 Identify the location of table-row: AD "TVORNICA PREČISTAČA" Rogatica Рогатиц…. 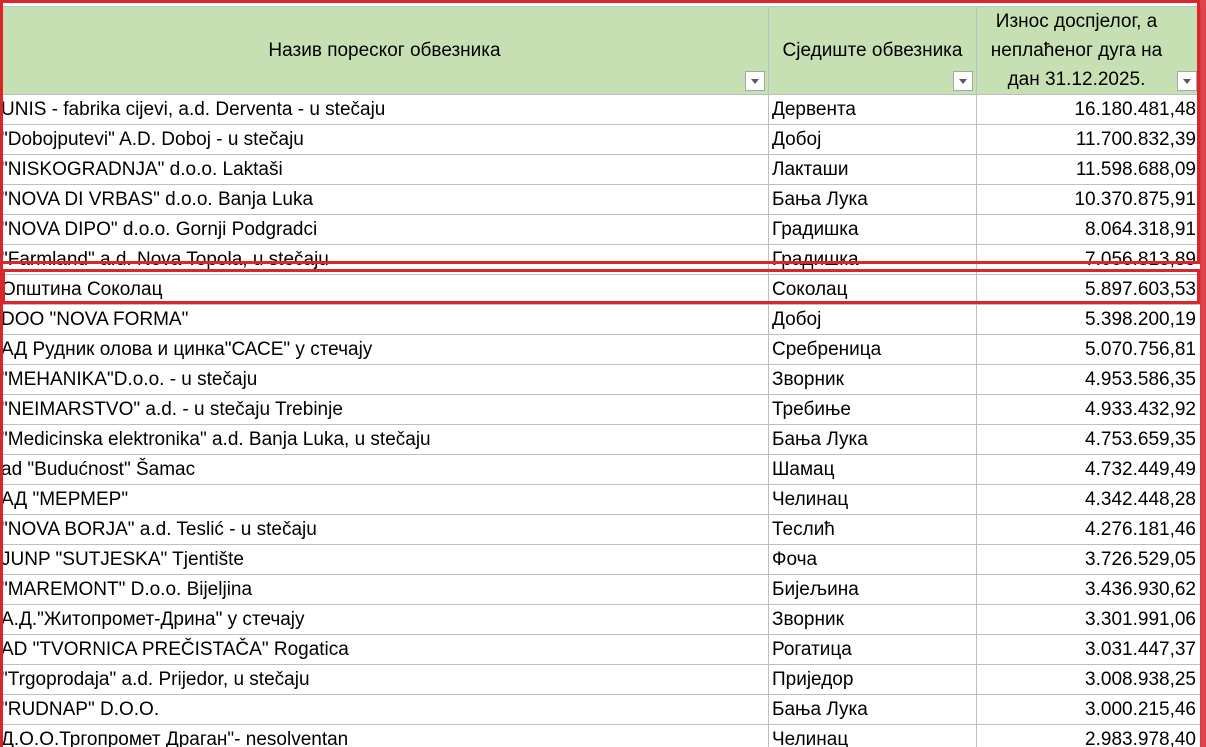
(600, 649).